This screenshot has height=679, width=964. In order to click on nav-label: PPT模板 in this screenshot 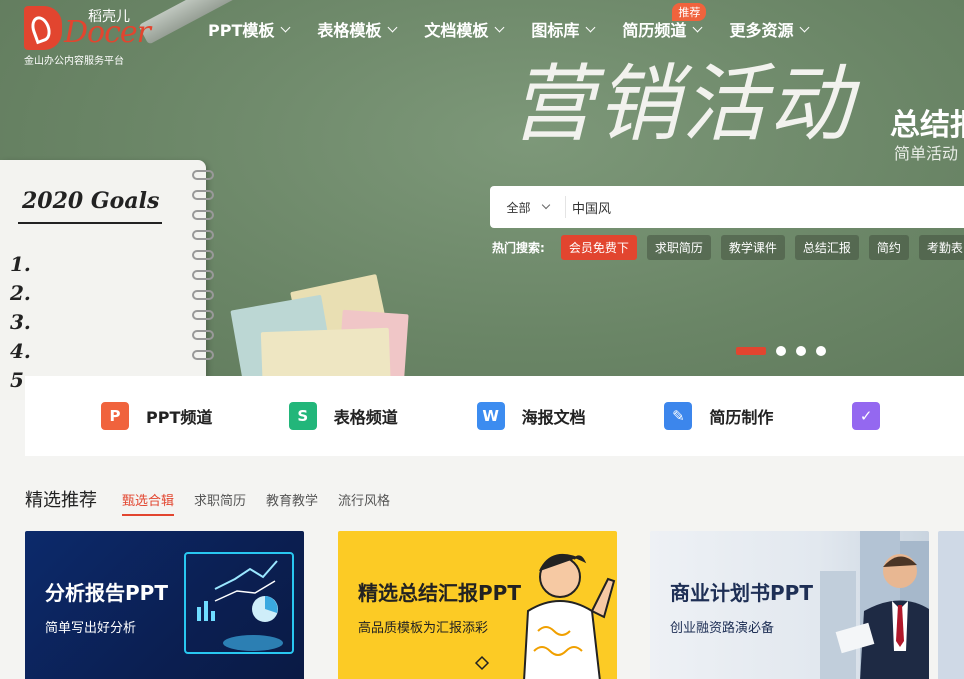, I will do `click(241, 30)`.